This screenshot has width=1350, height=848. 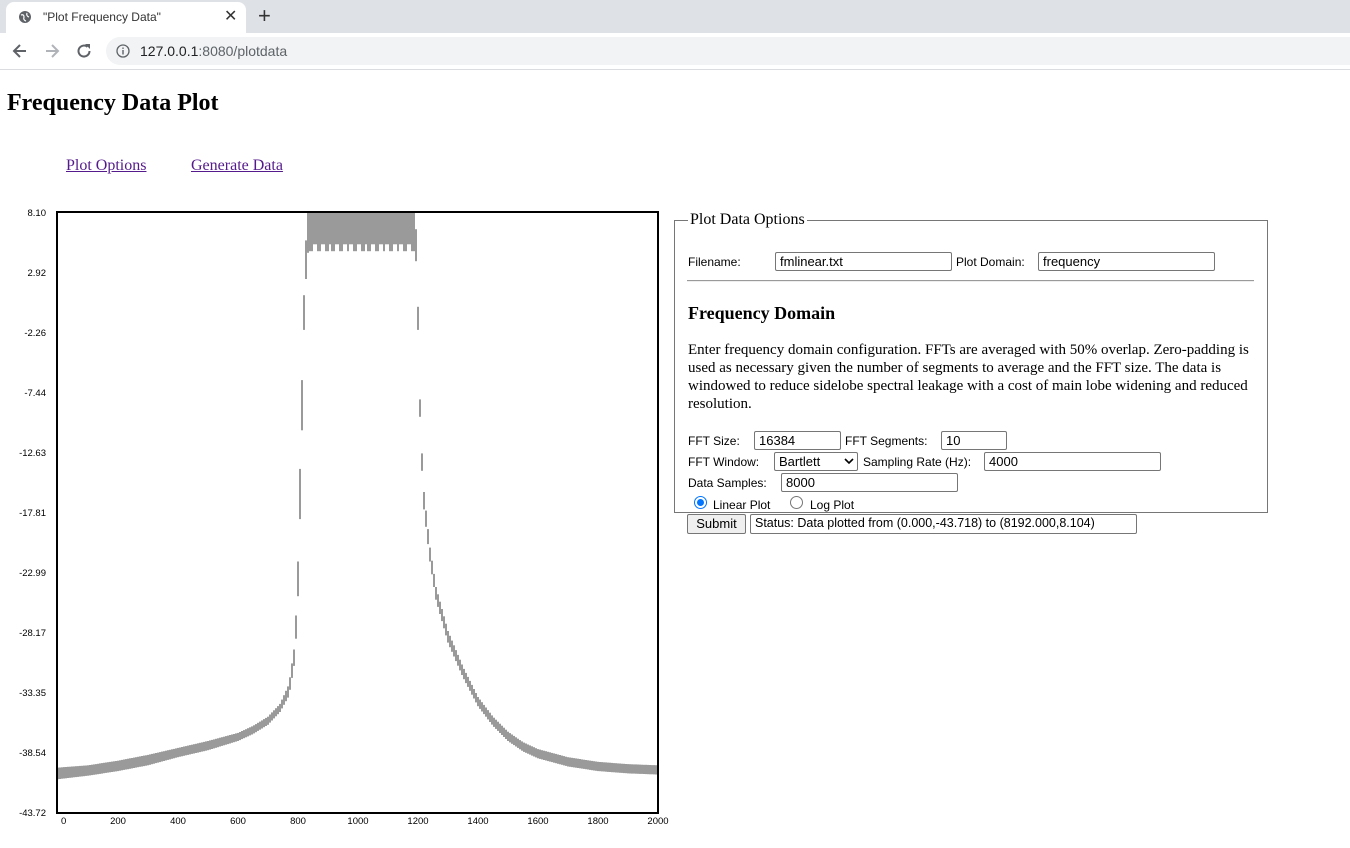 What do you see at coordinates (37, 213) in the screenshot?
I see `y-tick-label: 8.10` at bounding box center [37, 213].